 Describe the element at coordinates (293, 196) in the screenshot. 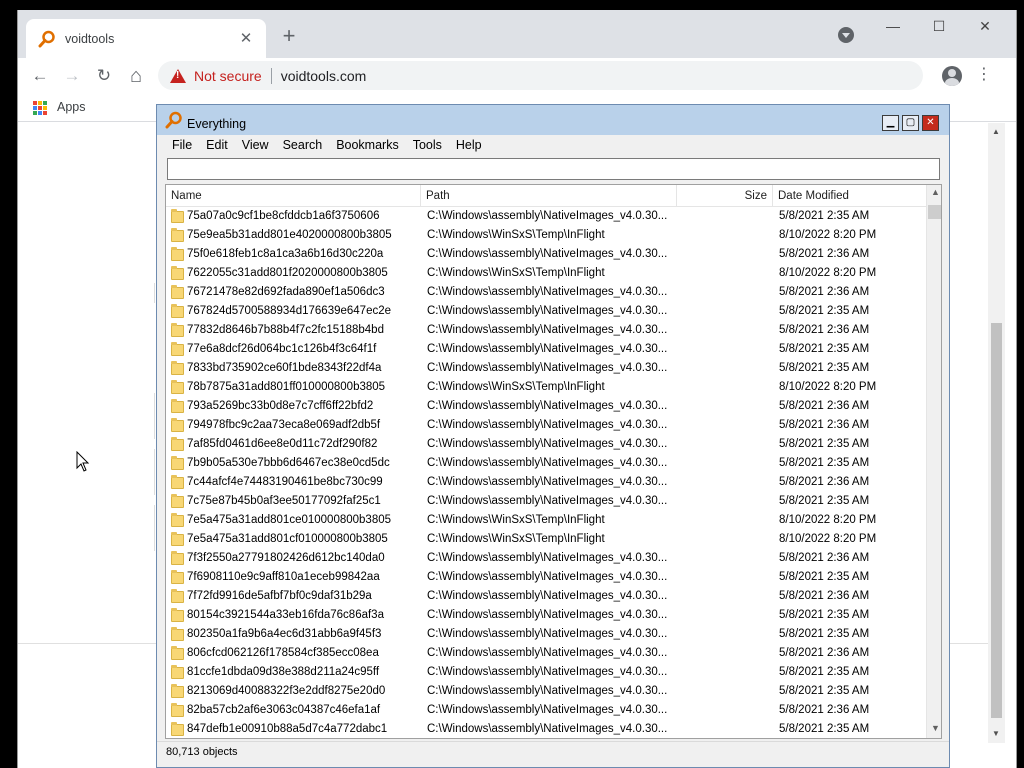

I see `column-header-name: Name` at that location.